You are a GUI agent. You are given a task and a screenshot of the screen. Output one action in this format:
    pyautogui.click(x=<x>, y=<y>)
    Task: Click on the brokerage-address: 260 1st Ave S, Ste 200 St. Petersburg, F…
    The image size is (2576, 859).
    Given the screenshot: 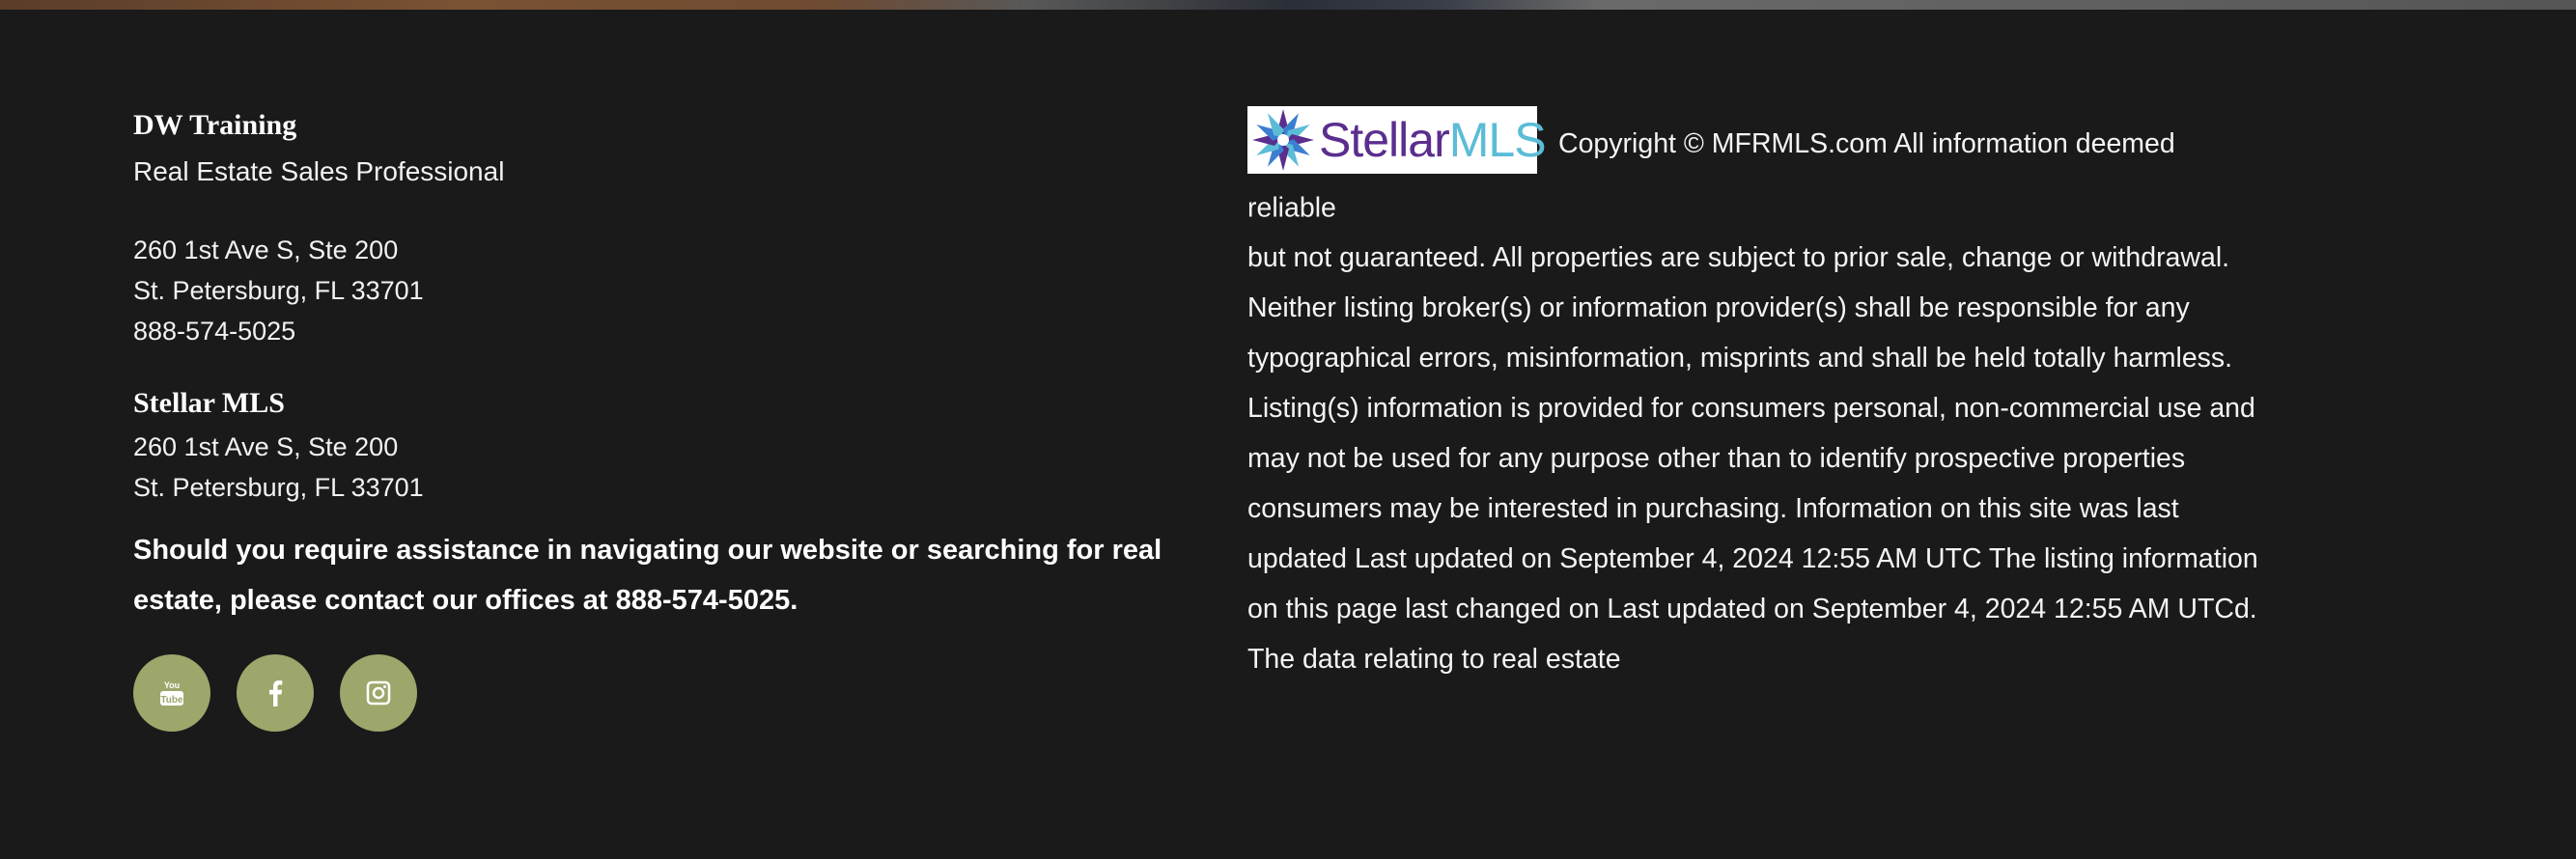 What is the action you would take?
    pyautogui.click(x=664, y=467)
    